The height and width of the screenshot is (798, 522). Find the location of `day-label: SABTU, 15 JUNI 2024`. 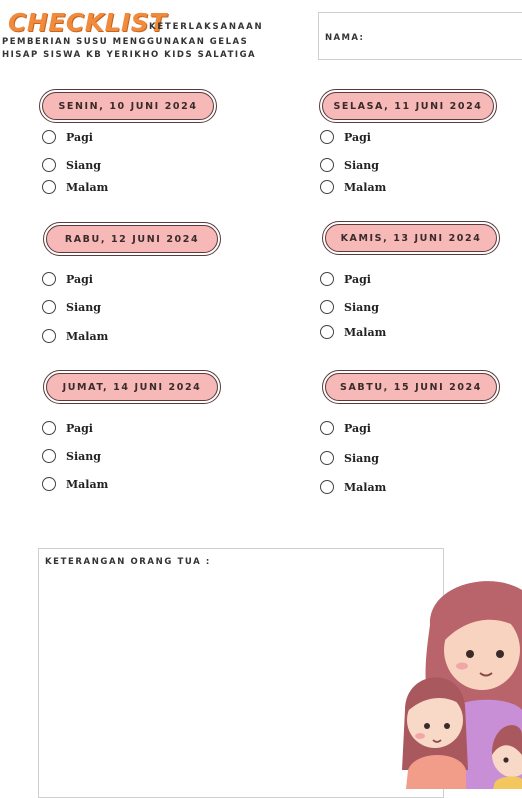

day-label: SABTU, 15 JUNI 2024 is located at coordinates (411, 387).